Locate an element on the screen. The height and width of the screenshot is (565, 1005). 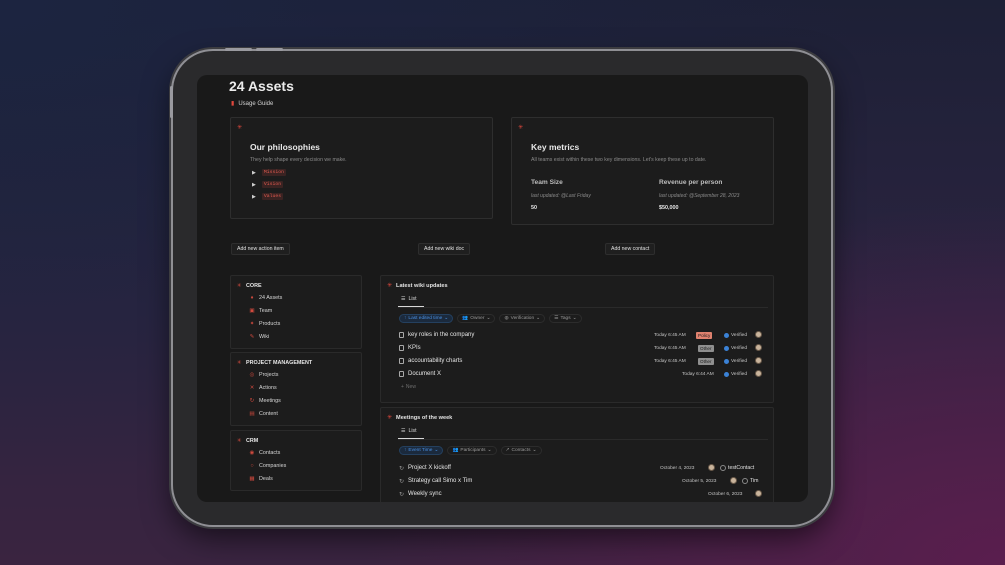
sidebar-item-label: Team is located at coordinates (266, 310).